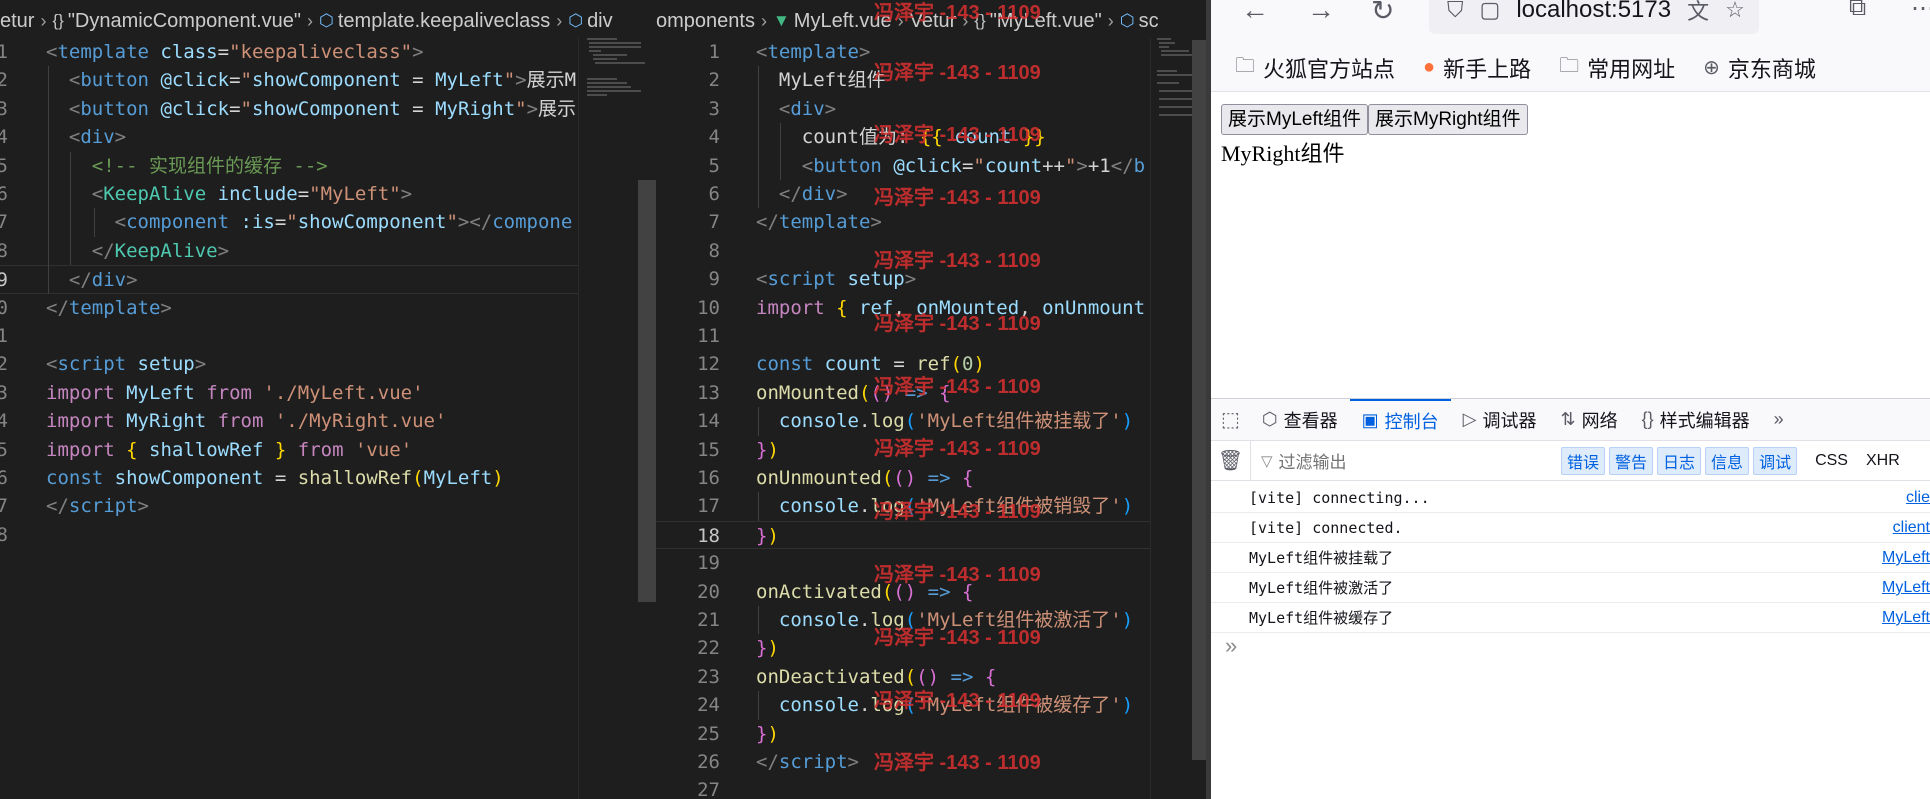 The height and width of the screenshot is (799, 1930). Describe the element at coordinates (1321, 13) in the screenshot. I see `forward-icon: →` at that location.